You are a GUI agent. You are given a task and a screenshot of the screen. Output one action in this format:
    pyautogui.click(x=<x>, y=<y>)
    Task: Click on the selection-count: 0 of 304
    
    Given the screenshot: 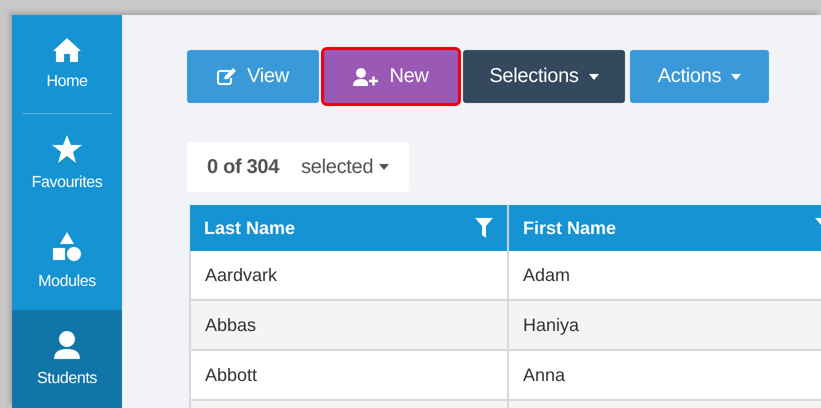 What is the action you would take?
    pyautogui.click(x=243, y=167)
    